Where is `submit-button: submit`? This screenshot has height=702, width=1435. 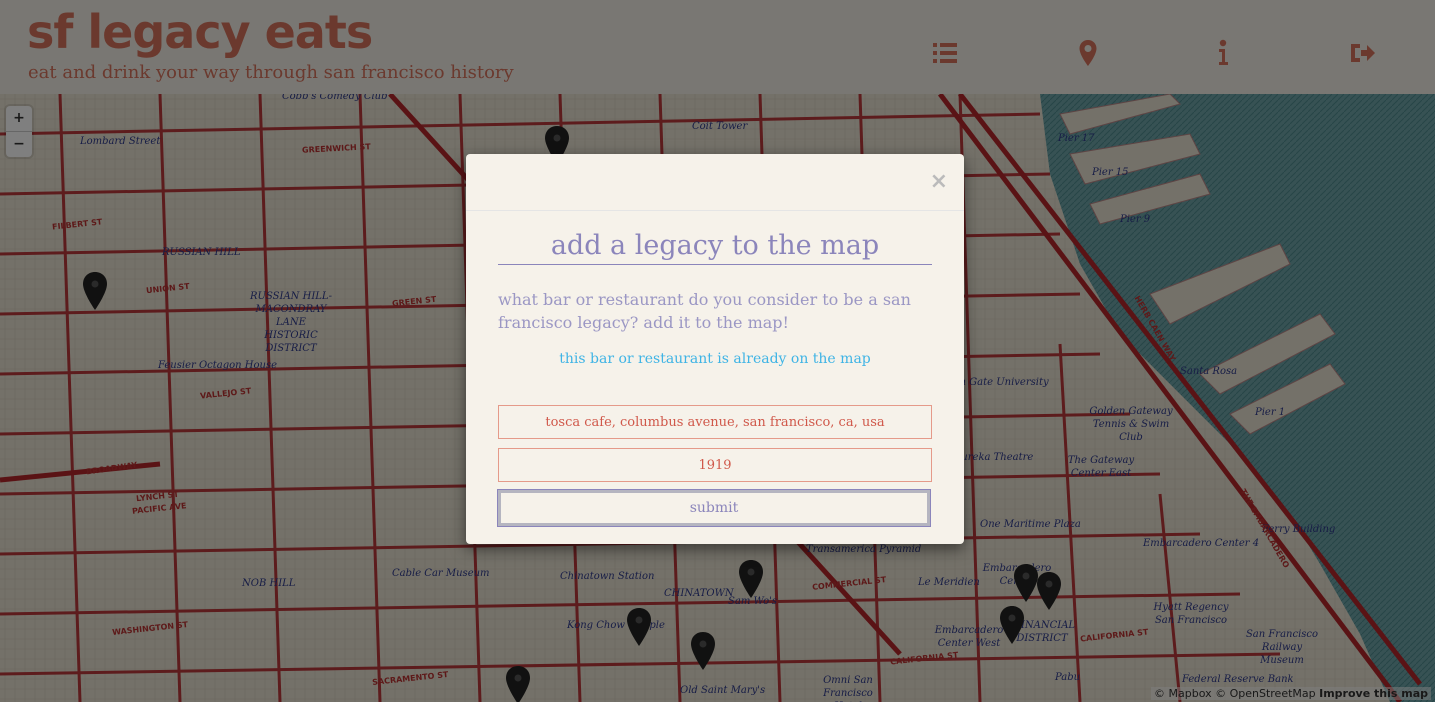
submit-button: submit is located at coordinates (714, 508).